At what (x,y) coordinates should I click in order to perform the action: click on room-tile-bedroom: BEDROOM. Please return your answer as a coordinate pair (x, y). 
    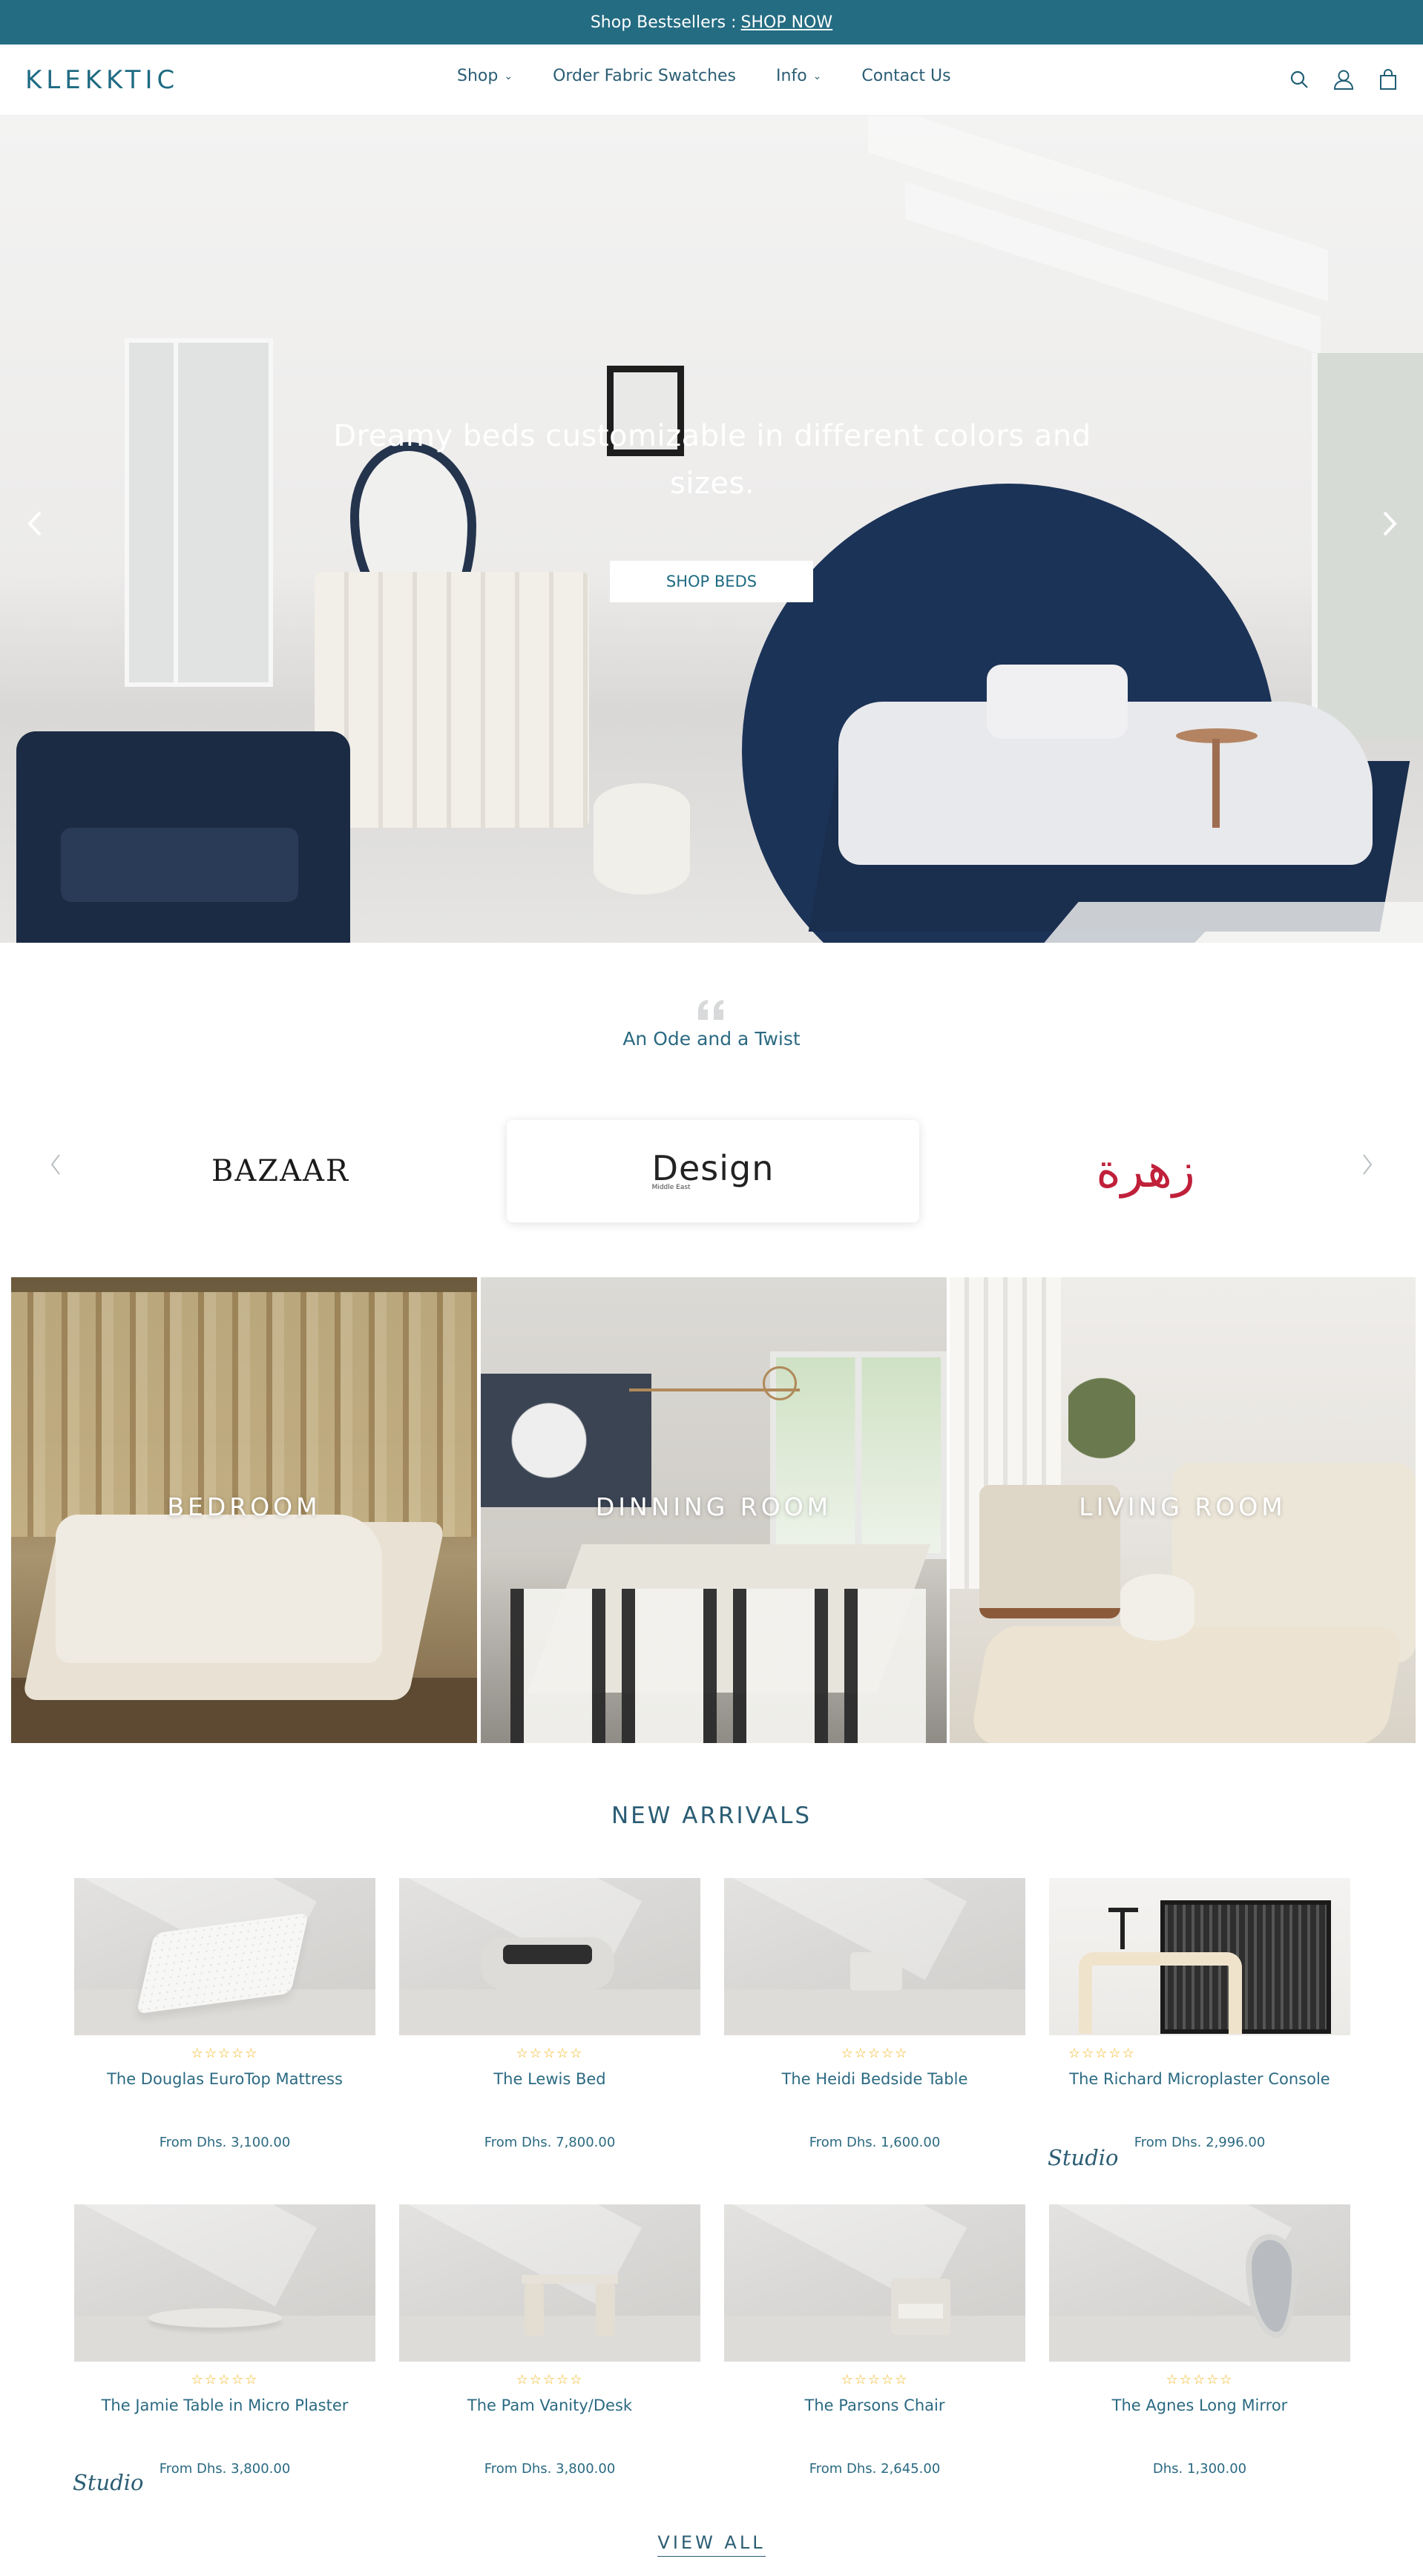
    Looking at the image, I should click on (244, 1510).